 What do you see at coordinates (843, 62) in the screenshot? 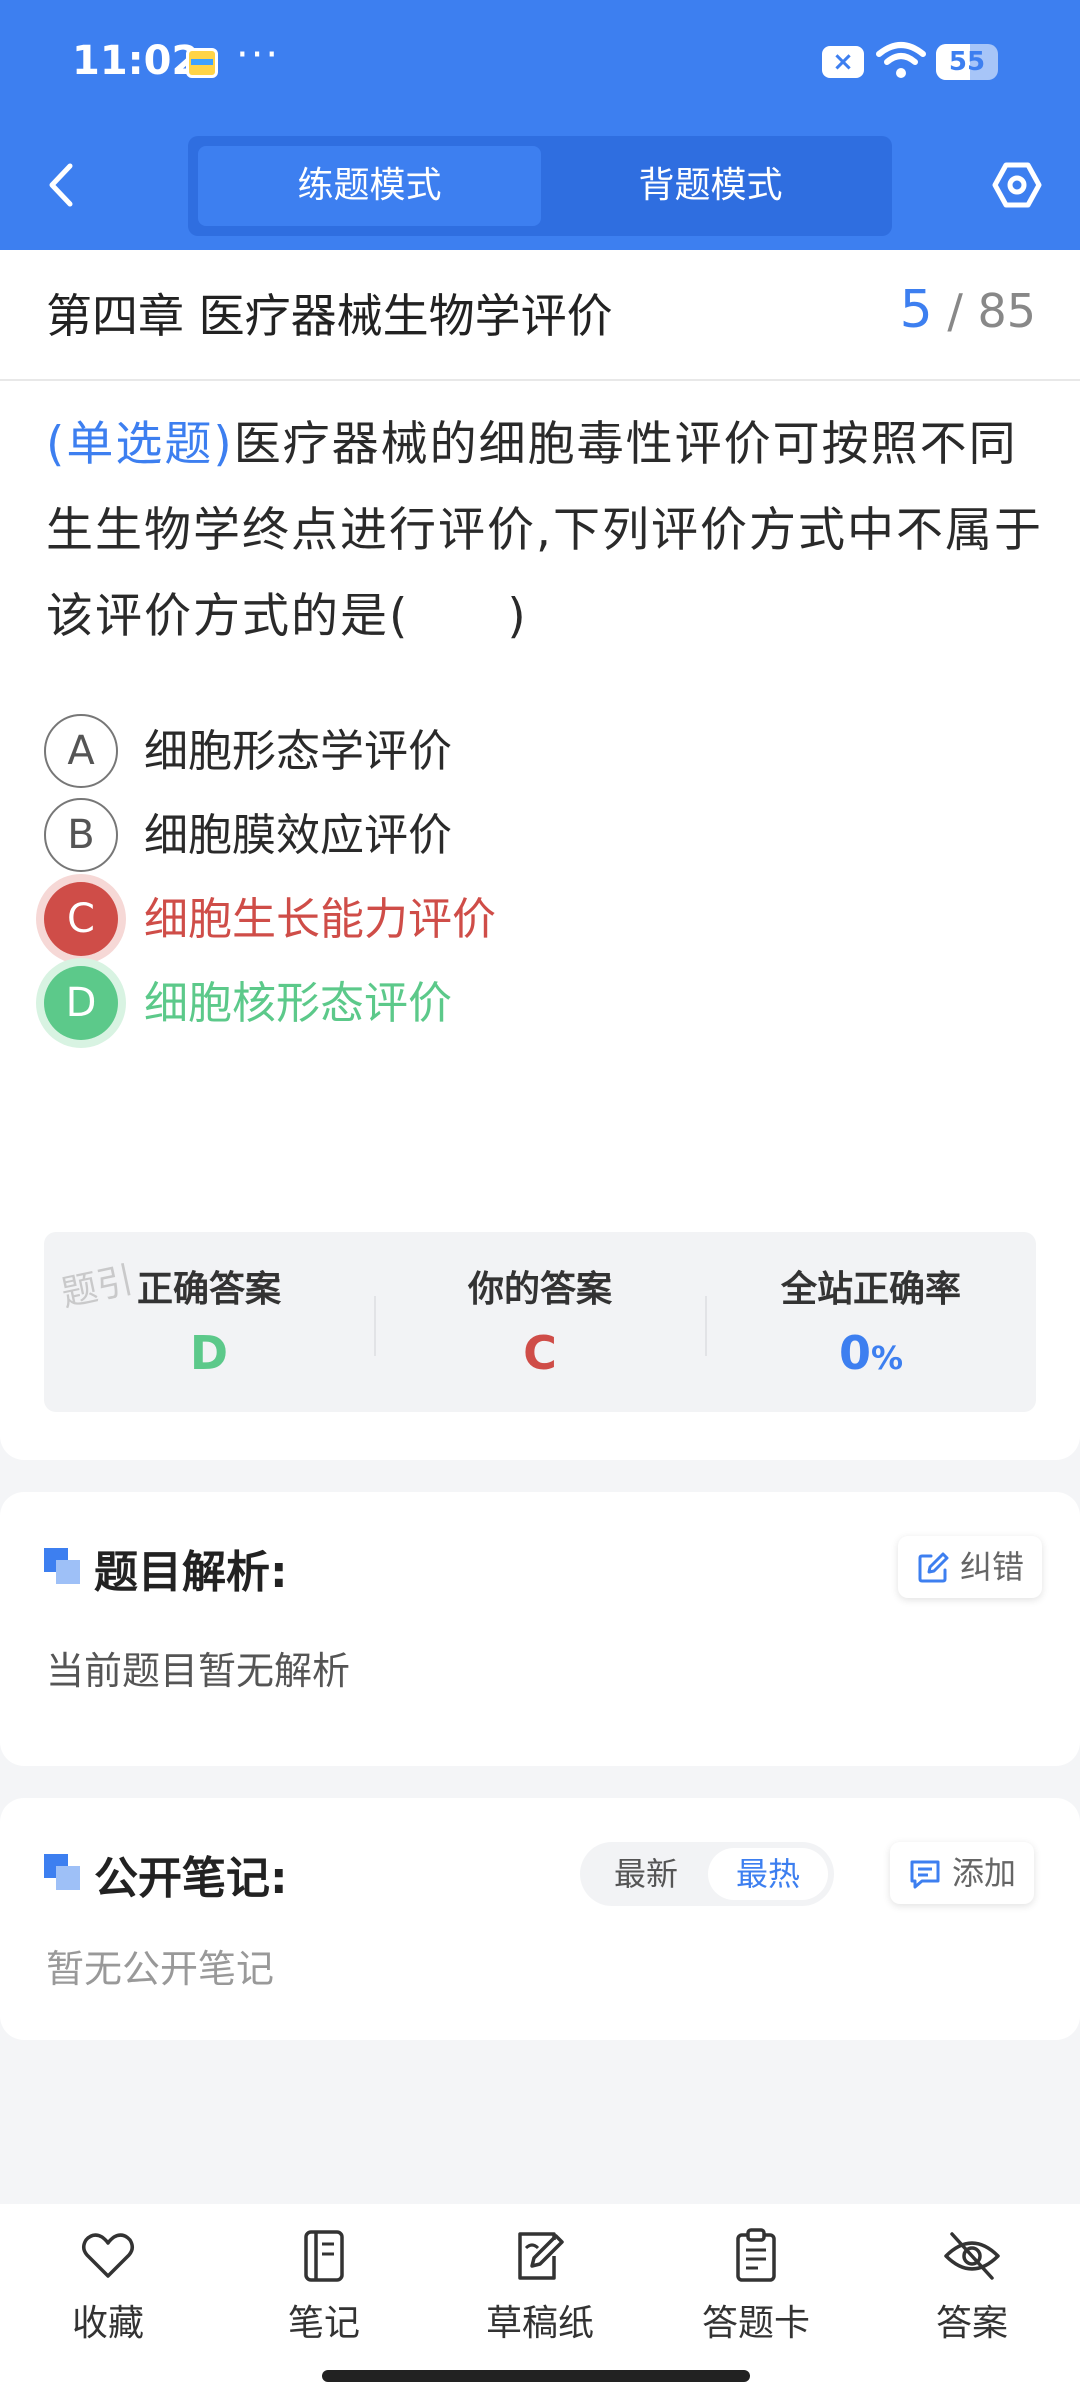
I see `no-sim-icon: ×` at bounding box center [843, 62].